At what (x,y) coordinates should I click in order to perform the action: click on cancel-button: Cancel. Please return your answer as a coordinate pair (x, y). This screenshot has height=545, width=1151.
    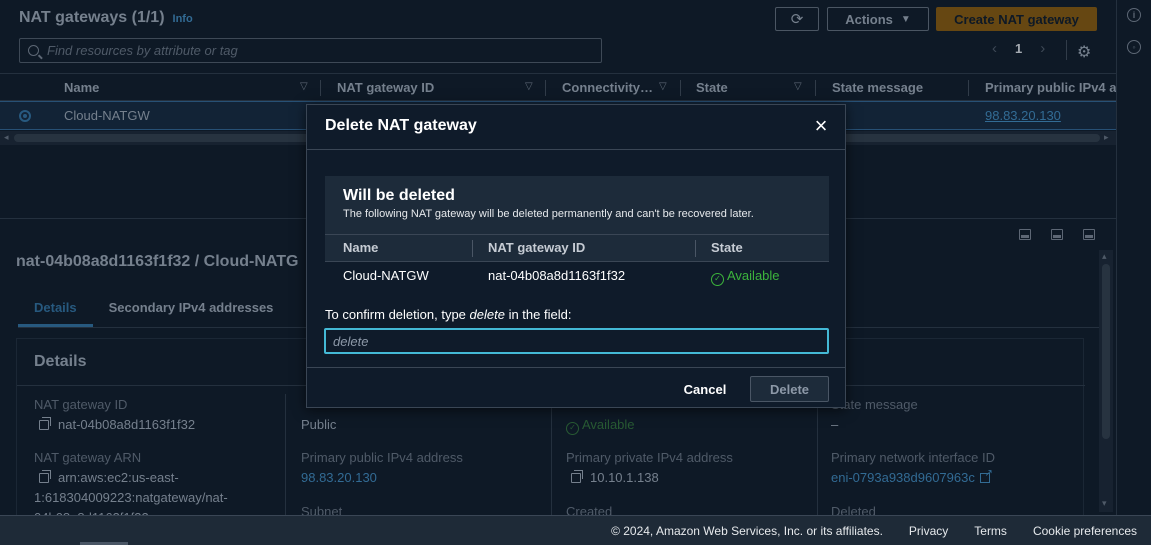
    Looking at the image, I should click on (705, 389).